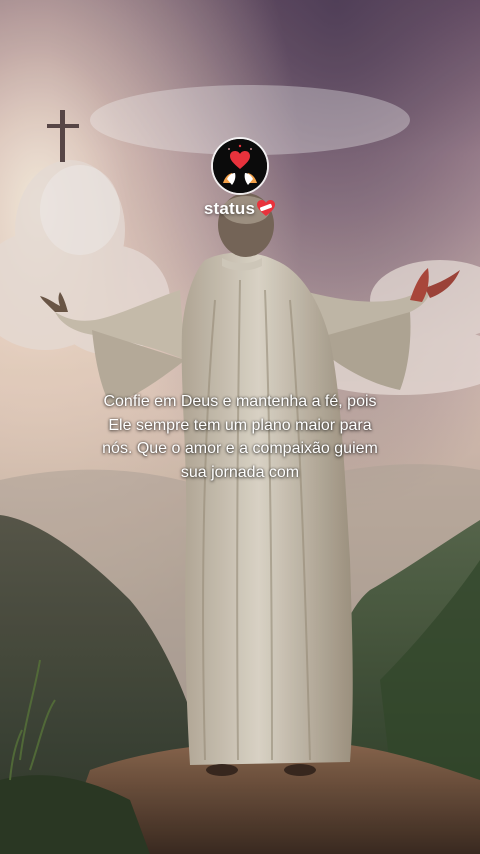 The image size is (480, 854). Describe the element at coordinates (240, 425) in the screenshot. I see `caption-line: Ele sempre tem um plano maior para` at that location.